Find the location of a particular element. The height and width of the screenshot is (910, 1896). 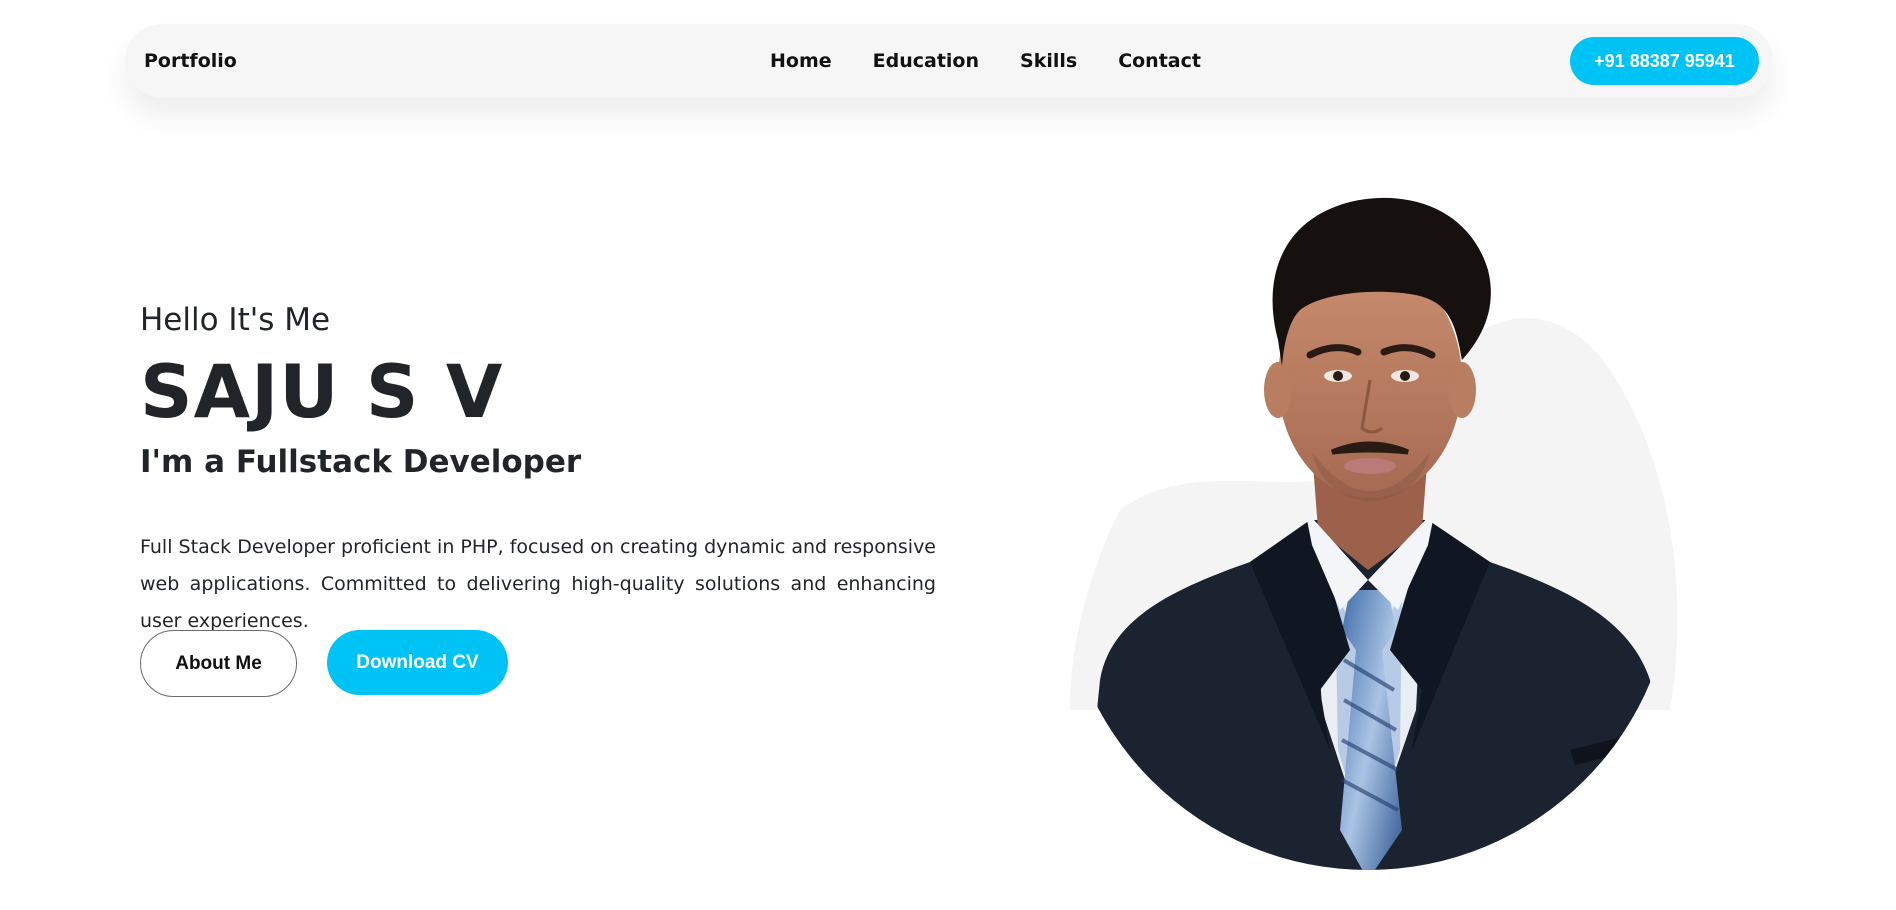

nav-link-education: Education is located at coordinates (926, 61).